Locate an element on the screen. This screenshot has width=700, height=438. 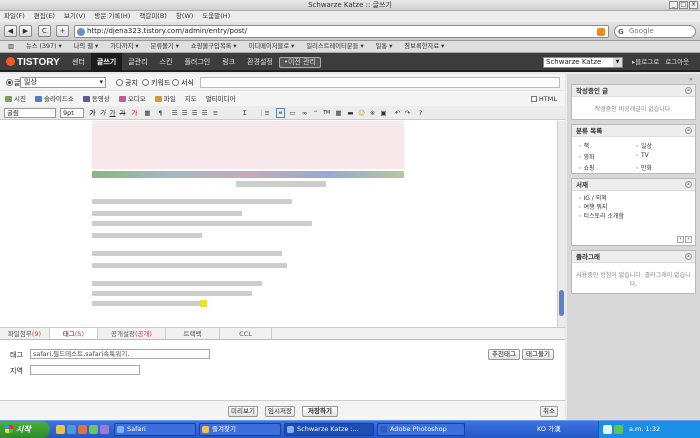
italic-button: 가 is located at coordinates (102, 113).